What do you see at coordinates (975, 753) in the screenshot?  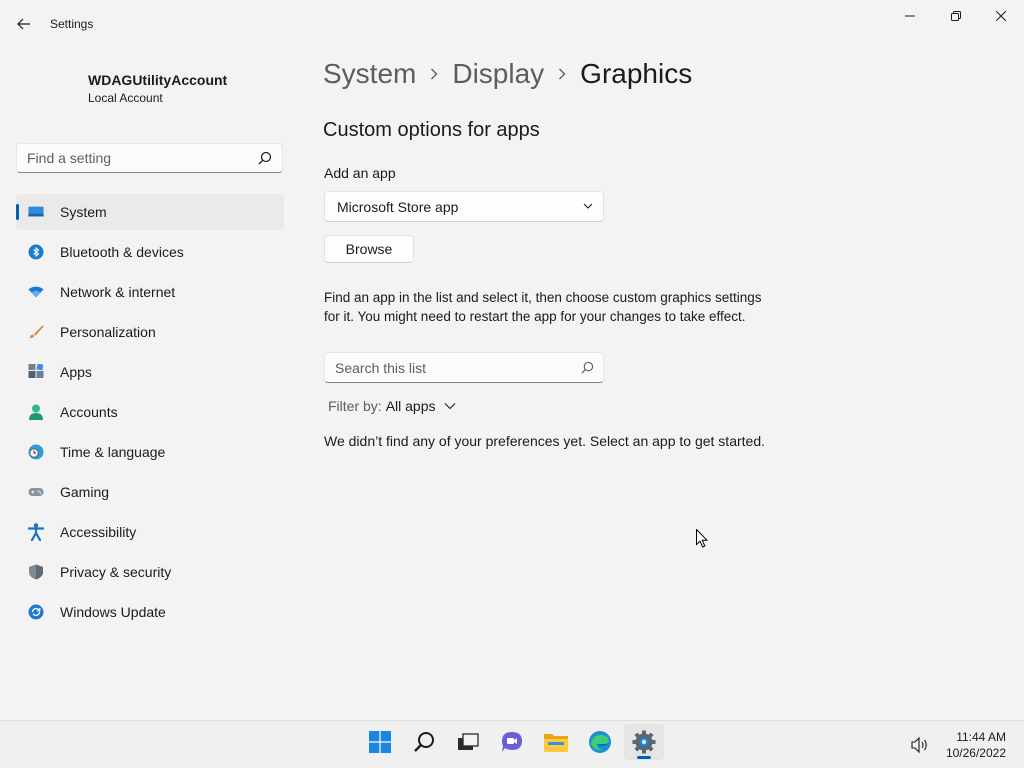 I see `clock-date: 10/26/2022` at bounding box center [975, 753].